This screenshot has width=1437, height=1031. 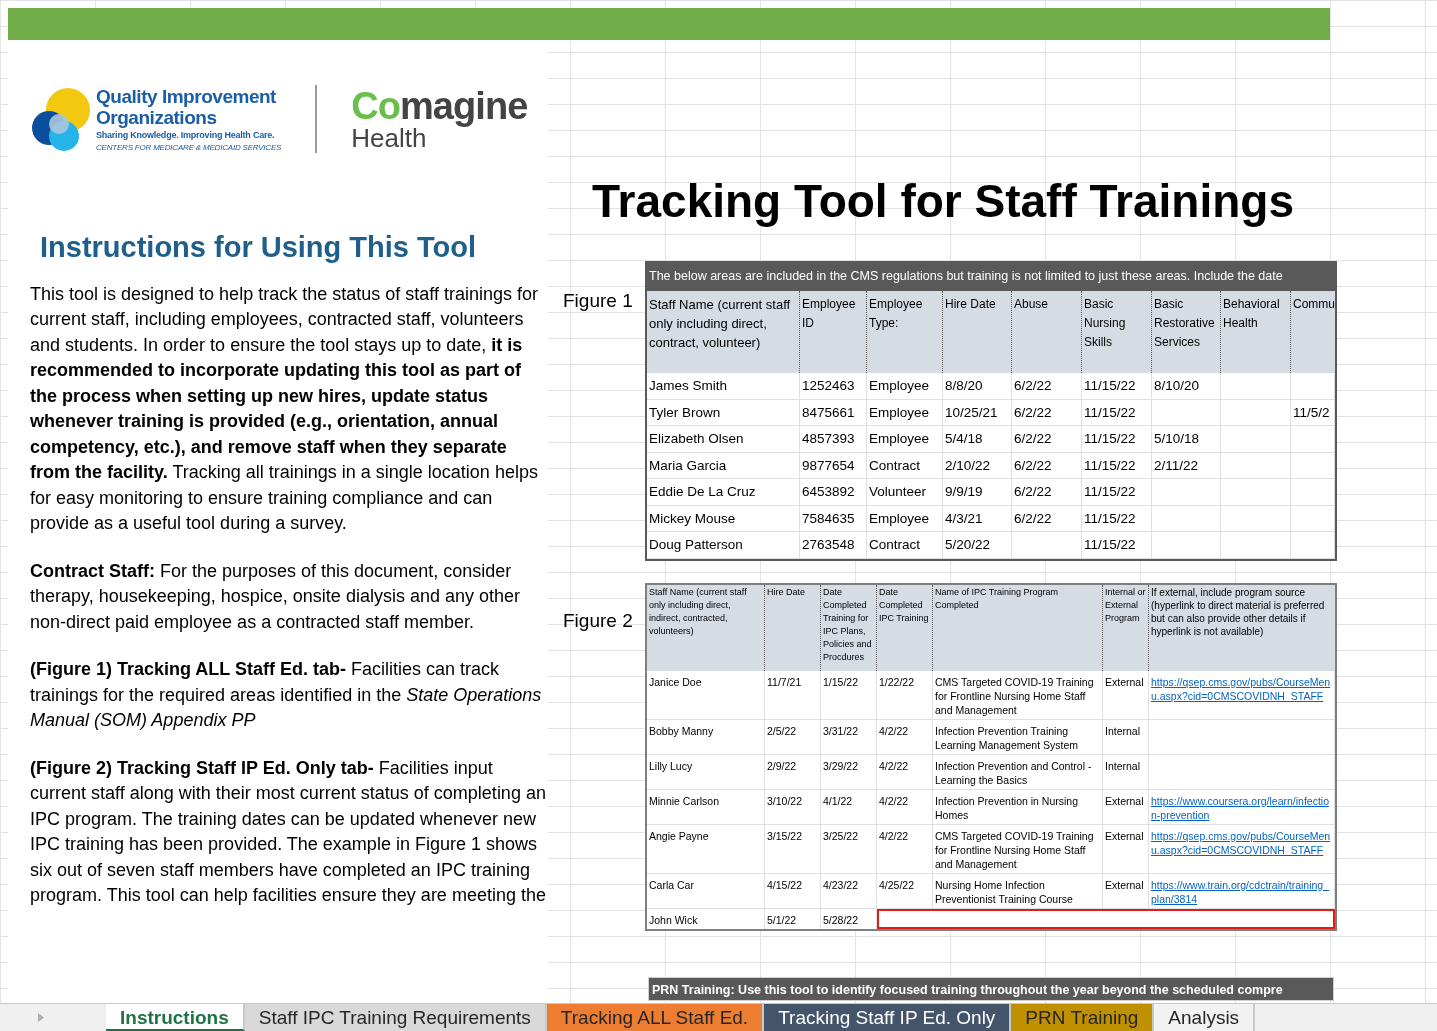 I want to click on table-cell: 5/28/22, so click(x=841, y=919).